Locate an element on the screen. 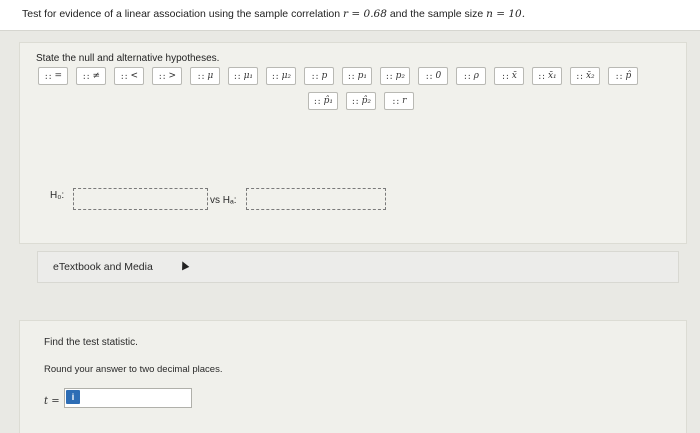 The image size is (700, 433). token-button: :: > is located at coordinates (167, 76).